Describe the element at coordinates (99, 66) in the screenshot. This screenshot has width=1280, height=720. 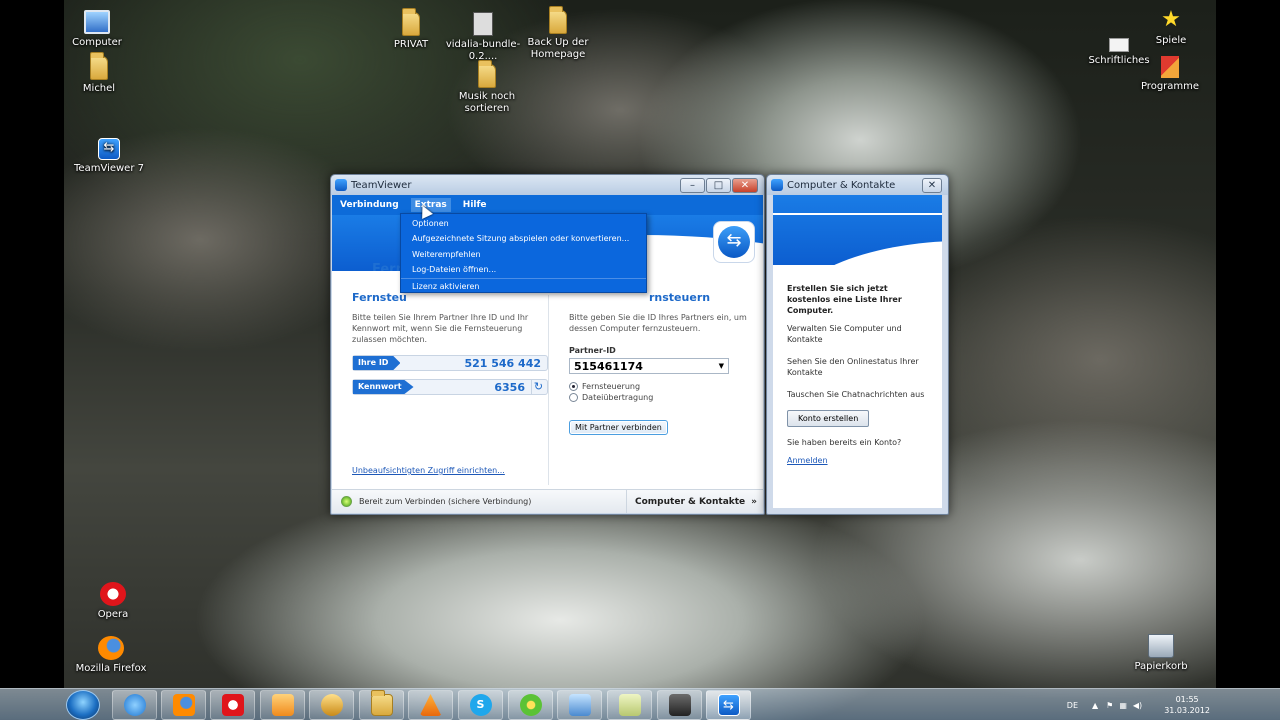
I see `user-folder-icon` at that location.